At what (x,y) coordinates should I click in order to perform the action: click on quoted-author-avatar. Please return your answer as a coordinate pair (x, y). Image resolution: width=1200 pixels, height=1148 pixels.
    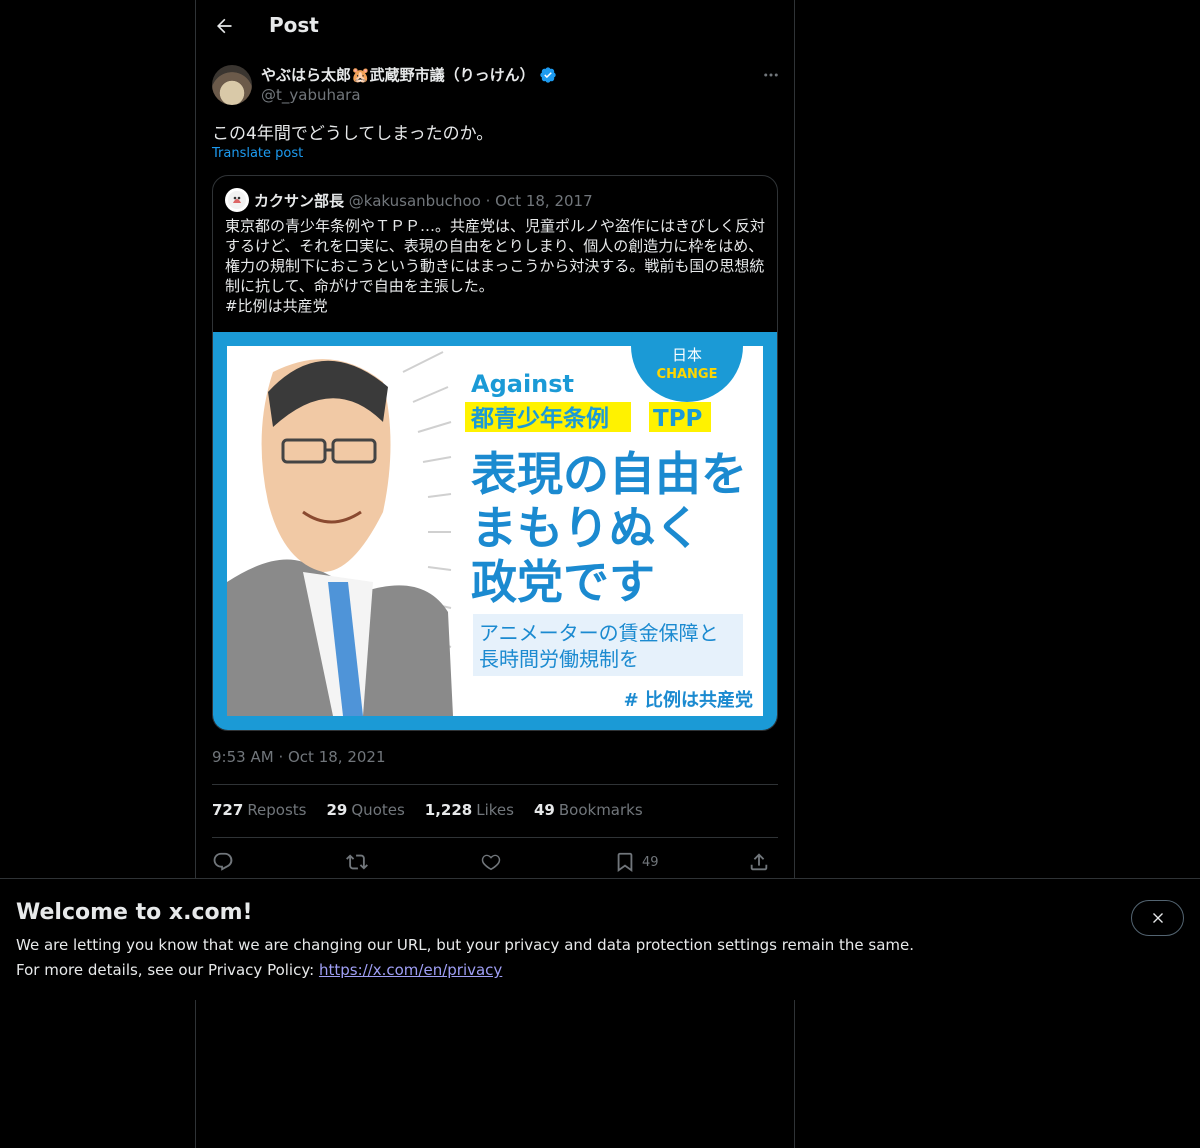
    Looking at the image, I should click on (237, 200).